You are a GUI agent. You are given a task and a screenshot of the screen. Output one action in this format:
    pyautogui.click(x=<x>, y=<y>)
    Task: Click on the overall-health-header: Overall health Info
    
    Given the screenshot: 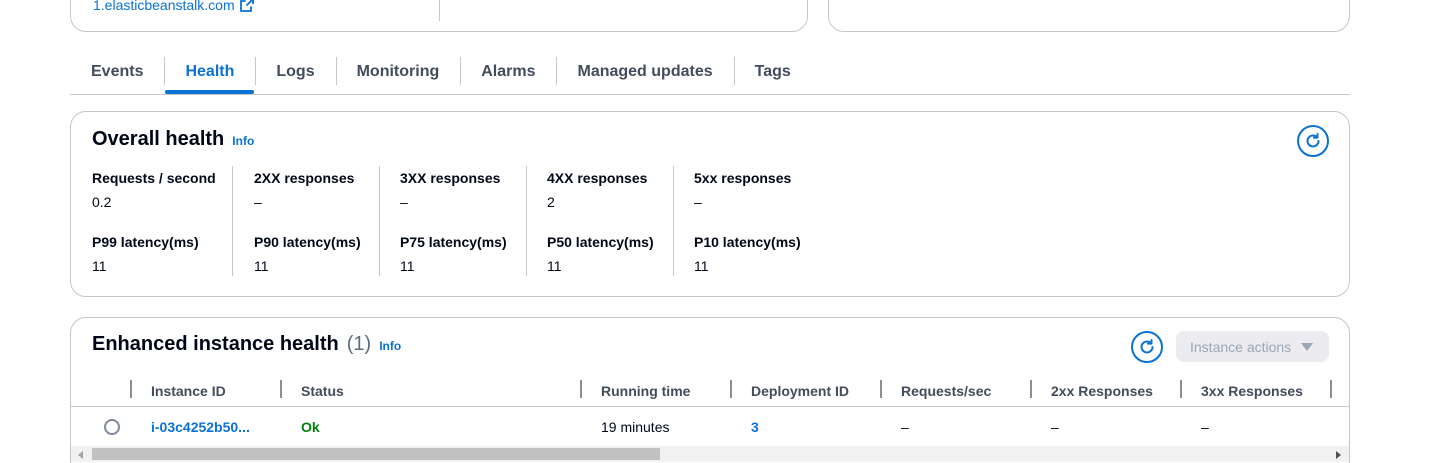 What is the action you would take?
    pyautogui.click(x=173, y=139)
    